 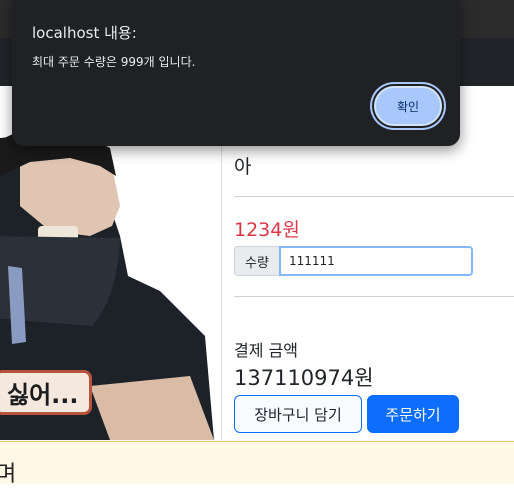 I want to click on order-button: 주문하기, so click(x=413, y=414).